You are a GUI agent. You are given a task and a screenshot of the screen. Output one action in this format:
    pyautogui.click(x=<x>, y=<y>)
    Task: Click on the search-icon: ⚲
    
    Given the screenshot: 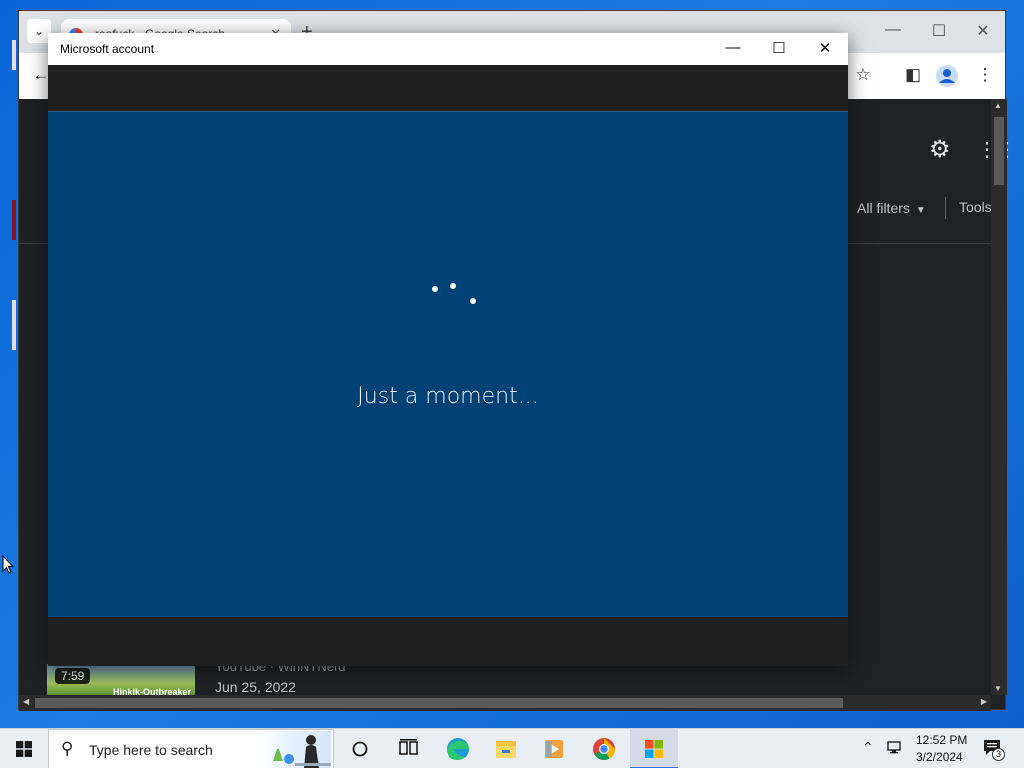 What is the action you would take?
    pyautogui.click(x=67, y=748)
    